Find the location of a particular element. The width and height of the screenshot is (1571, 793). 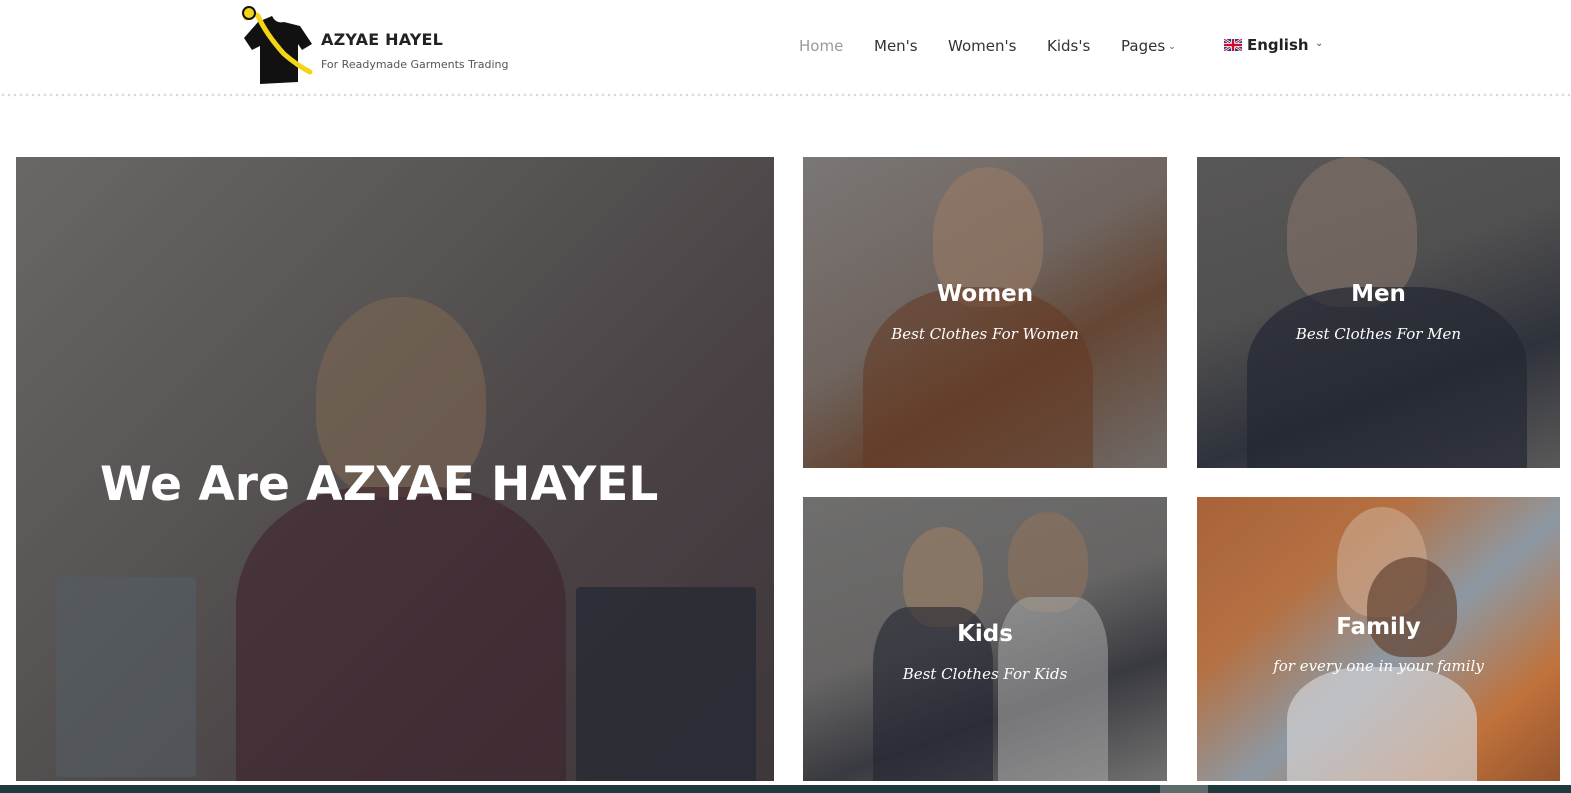

hero-title: We Are AZYAE HAYEL is located at coordinates (379, 484).